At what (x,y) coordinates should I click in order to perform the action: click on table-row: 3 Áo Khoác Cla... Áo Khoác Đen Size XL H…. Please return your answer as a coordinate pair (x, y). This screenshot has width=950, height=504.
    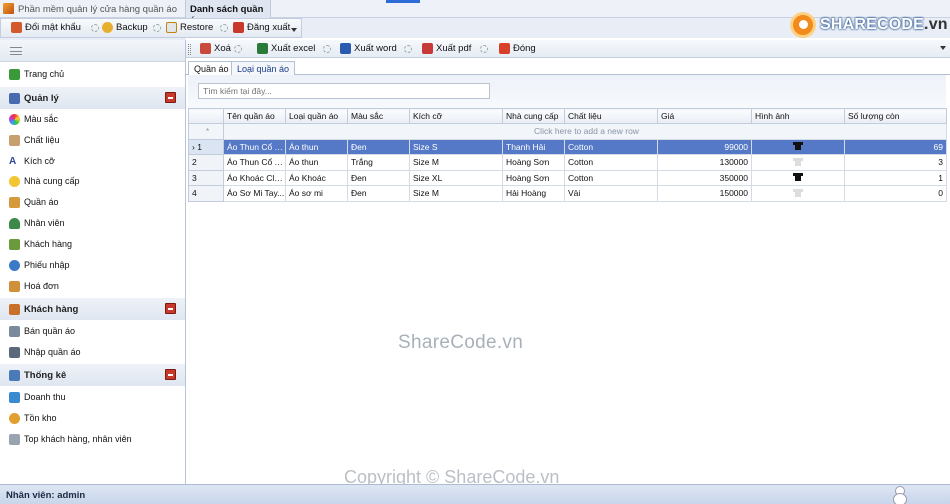
    Looking at the image, I should click on (567, 177).